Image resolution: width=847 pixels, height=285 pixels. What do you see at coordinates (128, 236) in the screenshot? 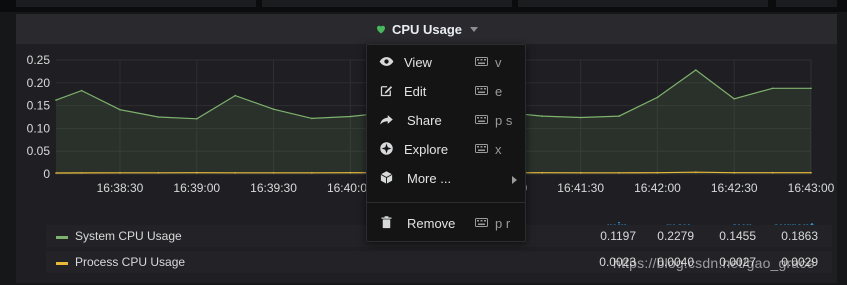
I see `legend-series-name: System CPU Usage` at bounding box center [128, 236].